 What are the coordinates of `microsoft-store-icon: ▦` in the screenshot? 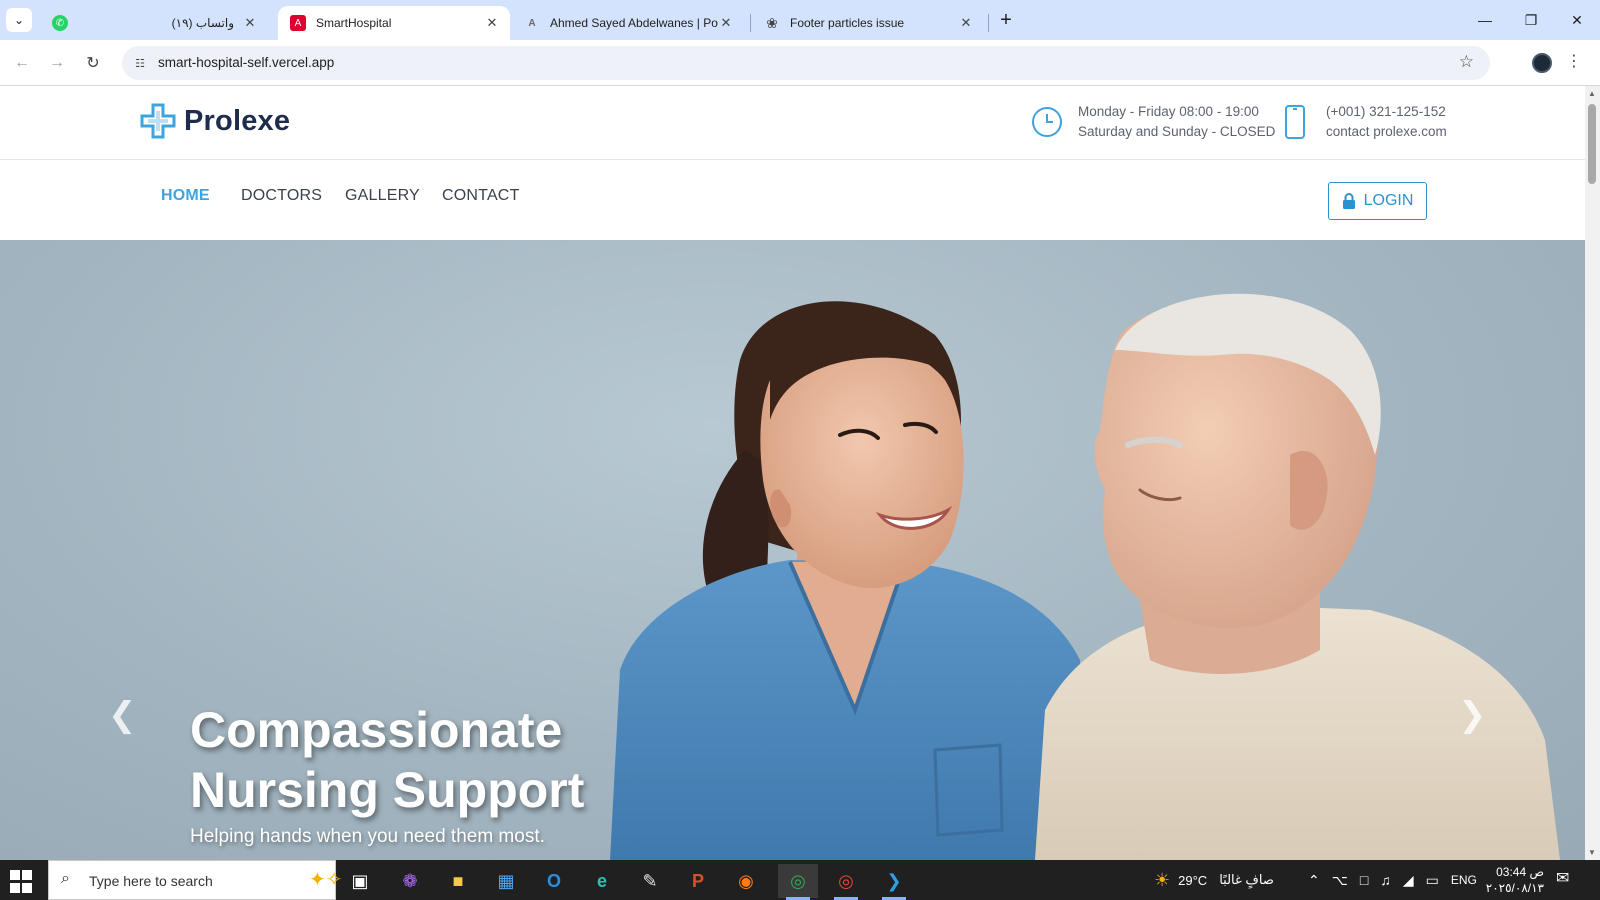 It's located at (506, 881).